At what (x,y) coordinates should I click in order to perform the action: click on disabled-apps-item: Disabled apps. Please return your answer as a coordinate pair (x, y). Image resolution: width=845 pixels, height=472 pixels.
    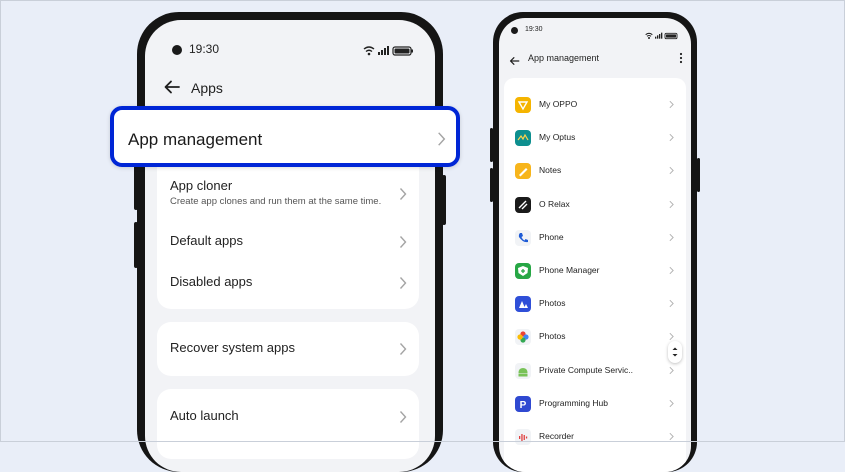
    Looking at the image, I should click on (288, 284).